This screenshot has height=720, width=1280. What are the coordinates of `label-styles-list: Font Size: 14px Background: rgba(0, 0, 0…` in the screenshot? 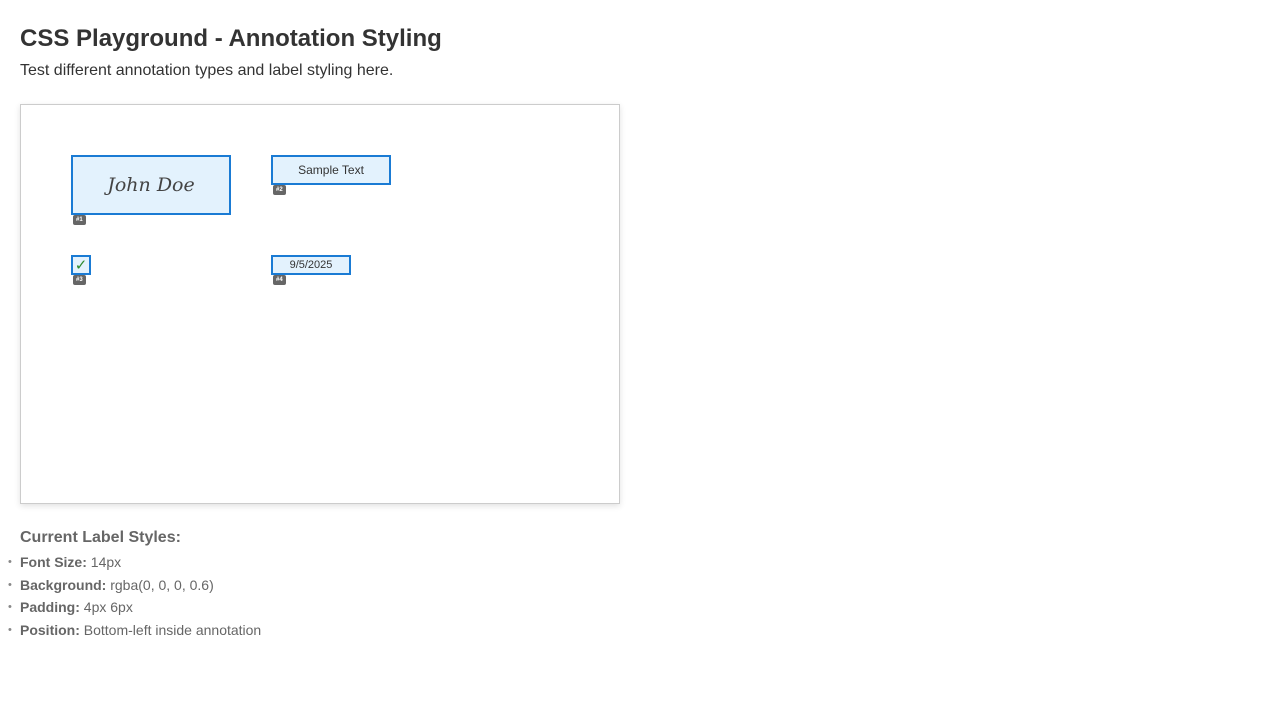 It's located at (135, 596).